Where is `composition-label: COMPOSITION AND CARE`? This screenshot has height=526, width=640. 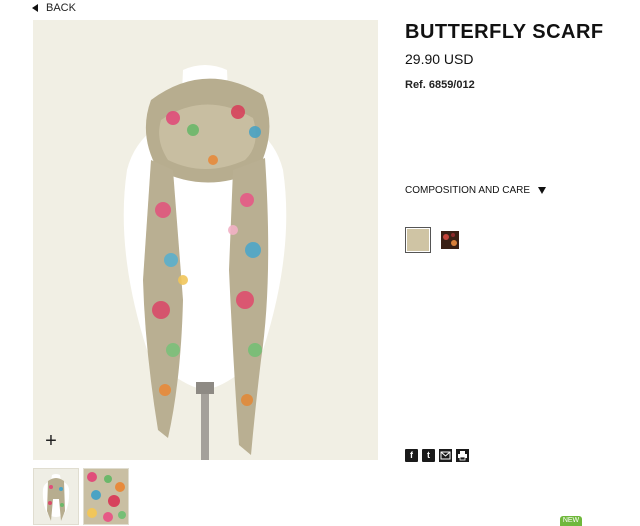 composition-label: COMPOSITION AND CARE is located at coordinates (468, 190).